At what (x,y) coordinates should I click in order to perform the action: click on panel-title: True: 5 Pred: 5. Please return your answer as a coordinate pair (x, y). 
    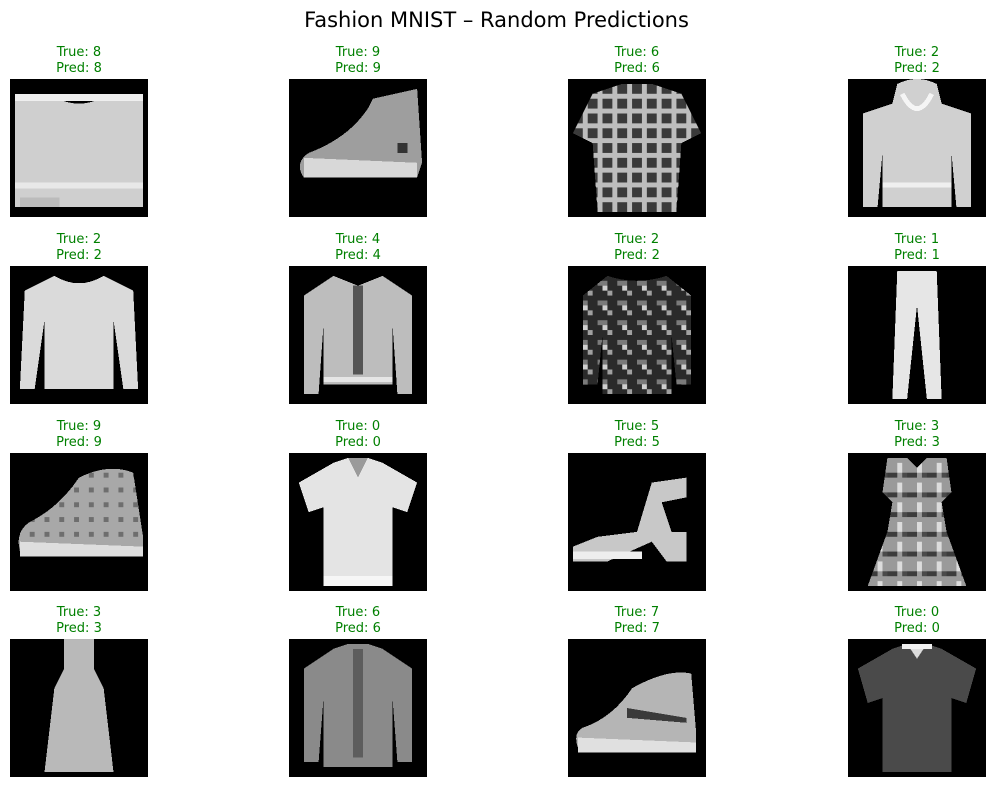
    Looking at the image, I should click on (637, 434).